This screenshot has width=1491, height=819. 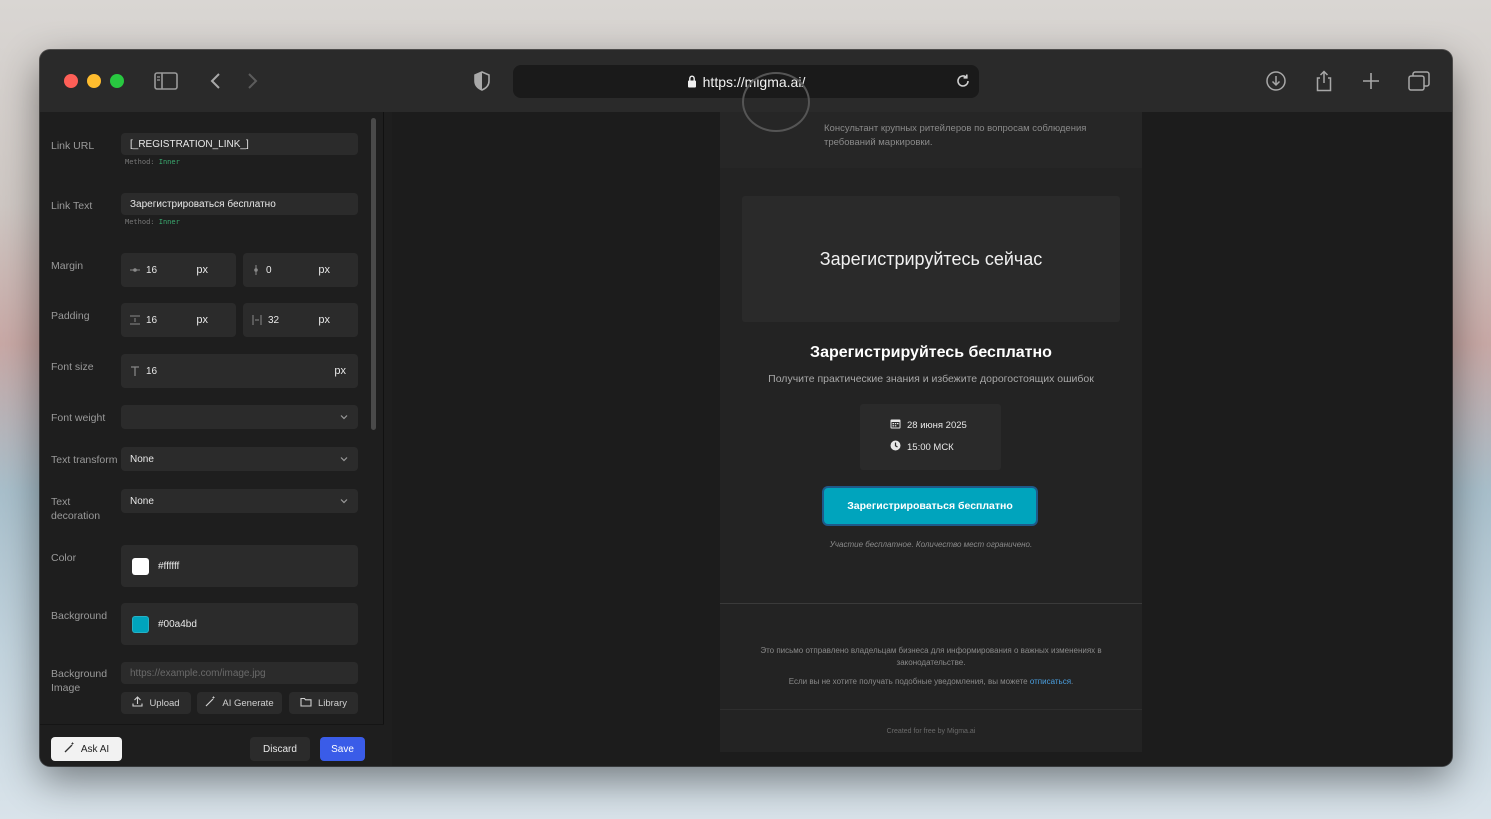 What do you see at coordinates (84, 460) in the screenshot?
I see `text-transform-label: Text transform` at bounding box center [84, 460].